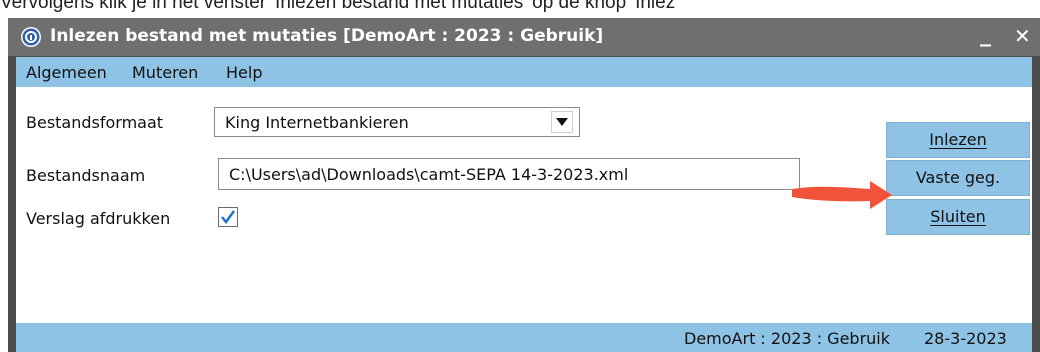 This screenshot has width=1040, height=352. I want to click on status-date: 28-3-2023, so click(965, 338).